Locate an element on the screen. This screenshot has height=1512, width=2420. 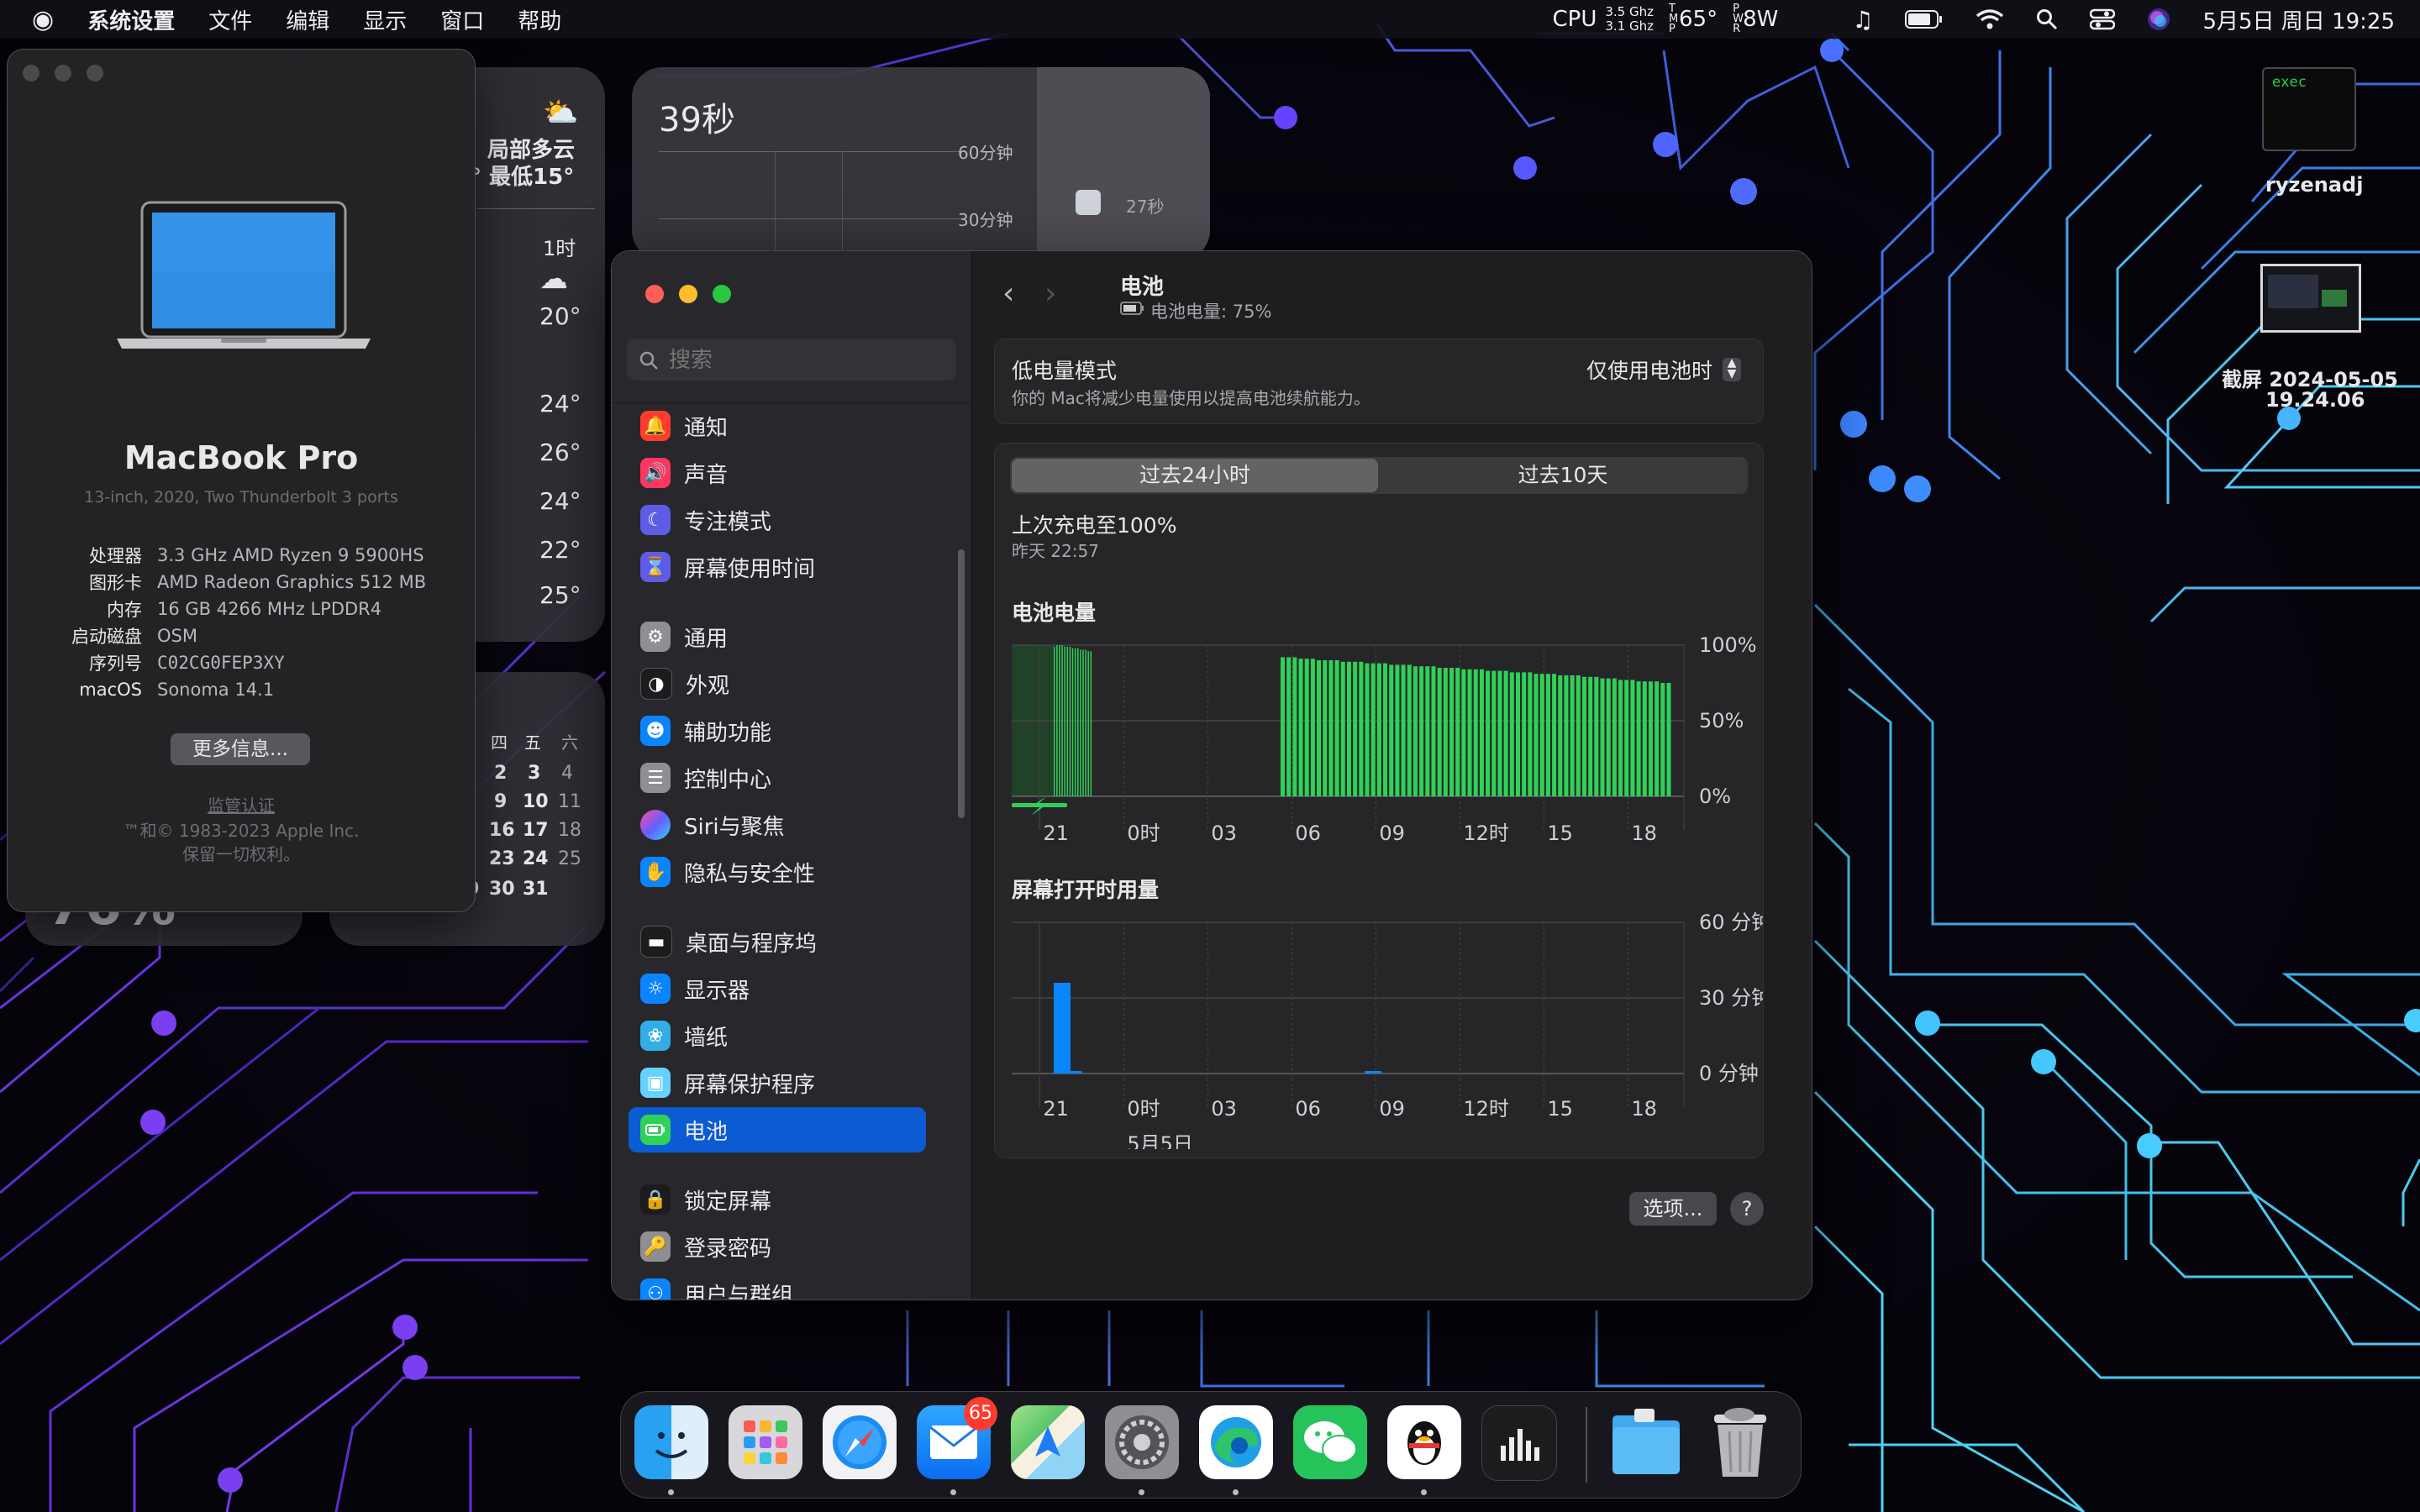
tab-24h: 过去24小时 is located at coordinates (1195, 475).